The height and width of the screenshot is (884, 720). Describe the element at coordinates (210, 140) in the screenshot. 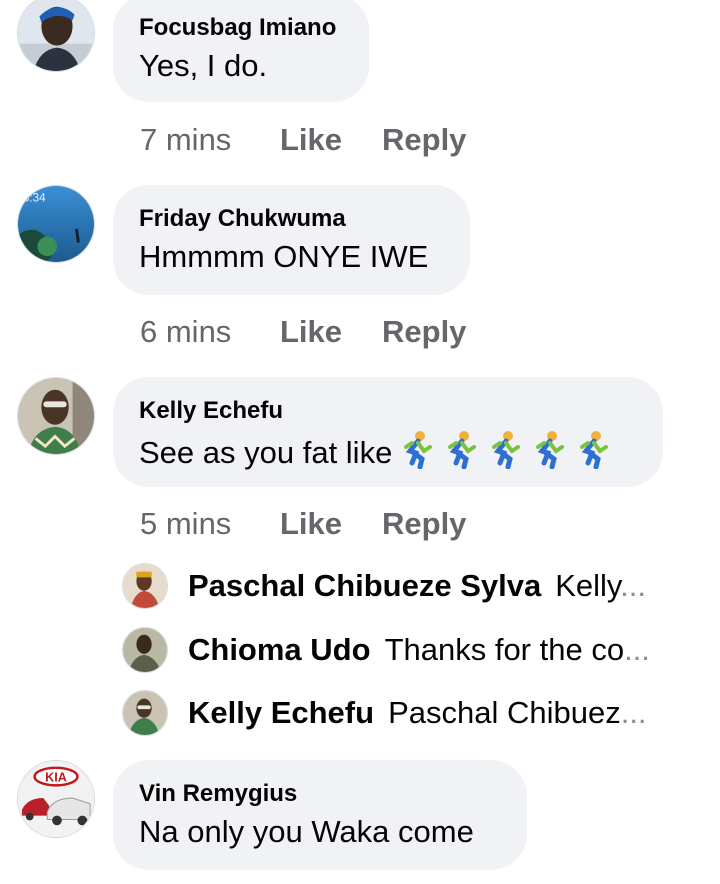

I see `comment-timestamp: 7 mins` at that location.